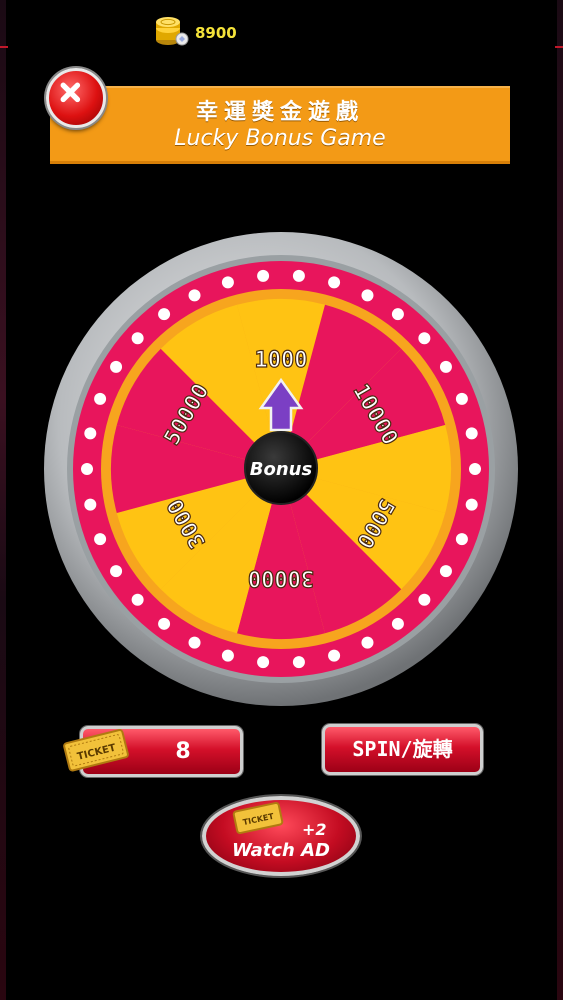  Describe the element at coordinates (216, 33) in the screenshot. I see `coin-balance: 8900` at that location.